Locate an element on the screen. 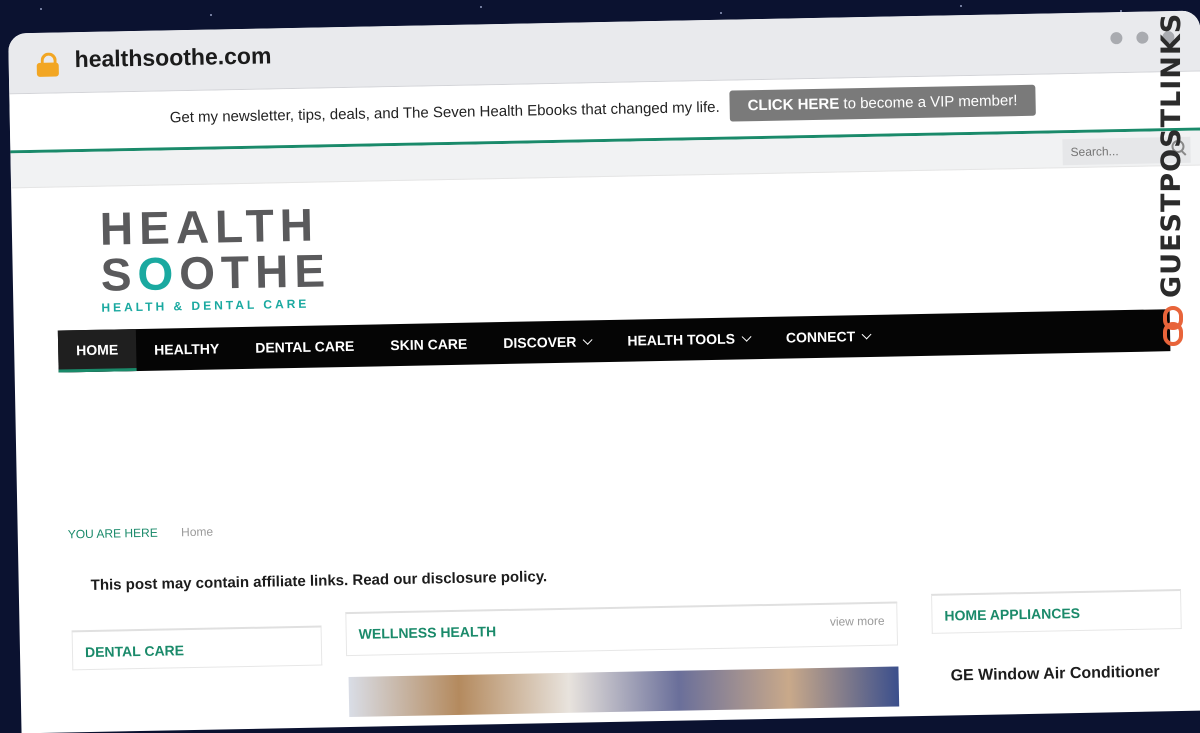 Image resolution: width=1200 pixels, height=733 pixels. nav-item-discover: DISCOVER is located at coordinates (547, 342).